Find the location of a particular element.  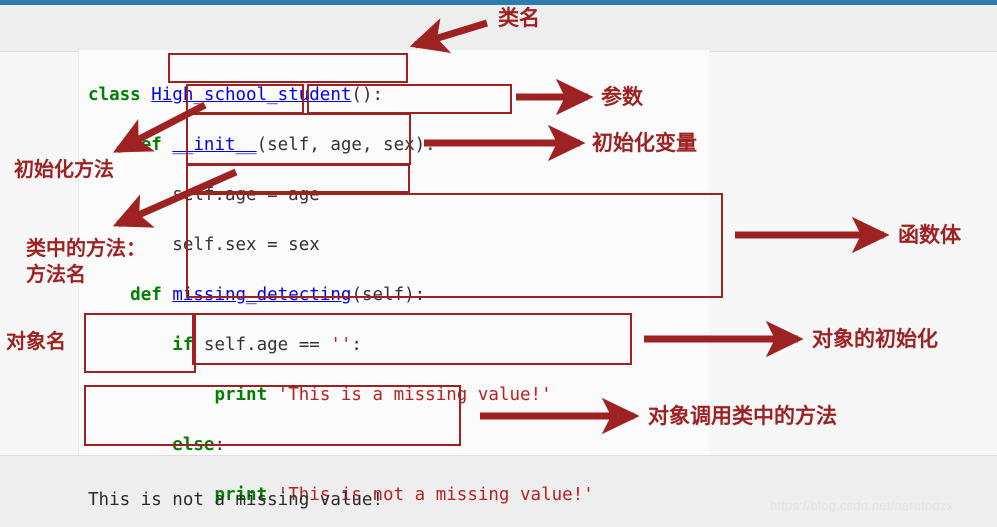

label-object-name: 对象名 is located at coordinates (36, 341).